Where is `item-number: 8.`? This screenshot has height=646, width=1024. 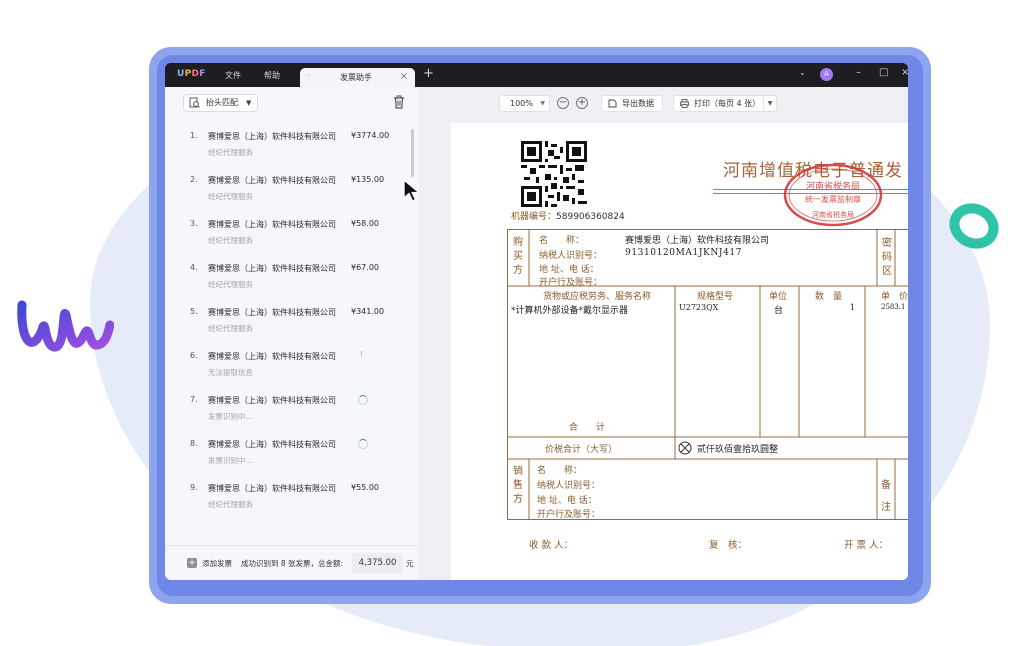
item-number: 8. is located at coordinates (194, 443).